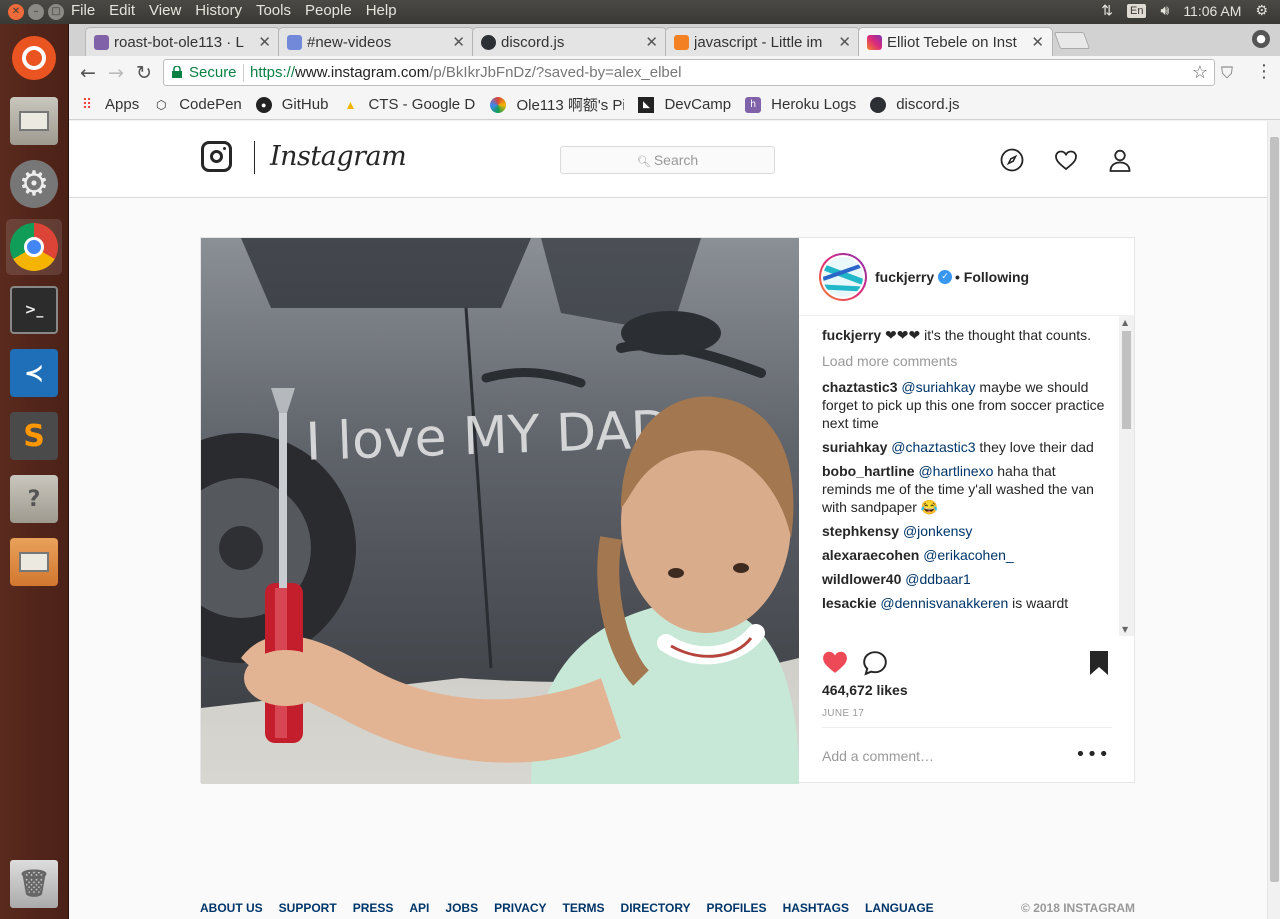 Image resolution: width=1280 pixels, height=919 pixels. I want to click on footer-link-directory: DIRECTORY, so click(656, 908).